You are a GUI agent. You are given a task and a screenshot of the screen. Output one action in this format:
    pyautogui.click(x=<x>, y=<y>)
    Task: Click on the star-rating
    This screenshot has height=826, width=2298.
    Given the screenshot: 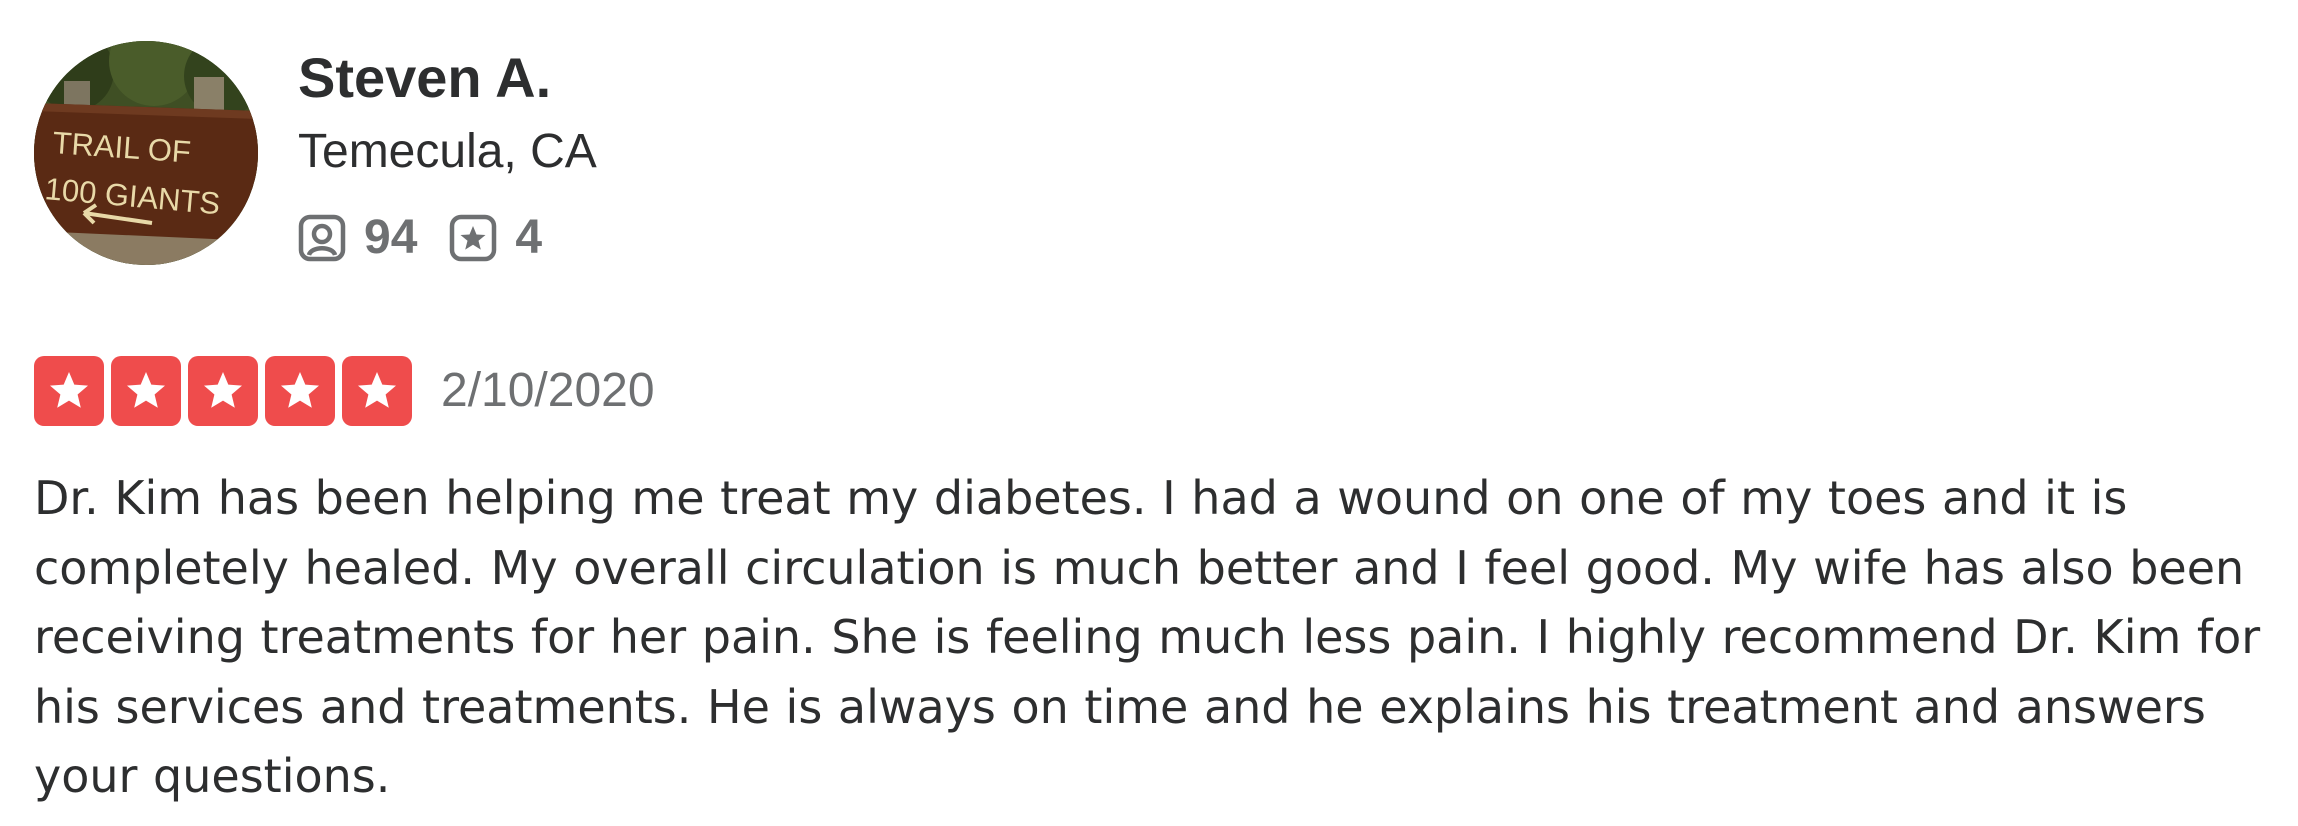 What is the action you would take?
    pyautogui.click(x=226, y=391)
    